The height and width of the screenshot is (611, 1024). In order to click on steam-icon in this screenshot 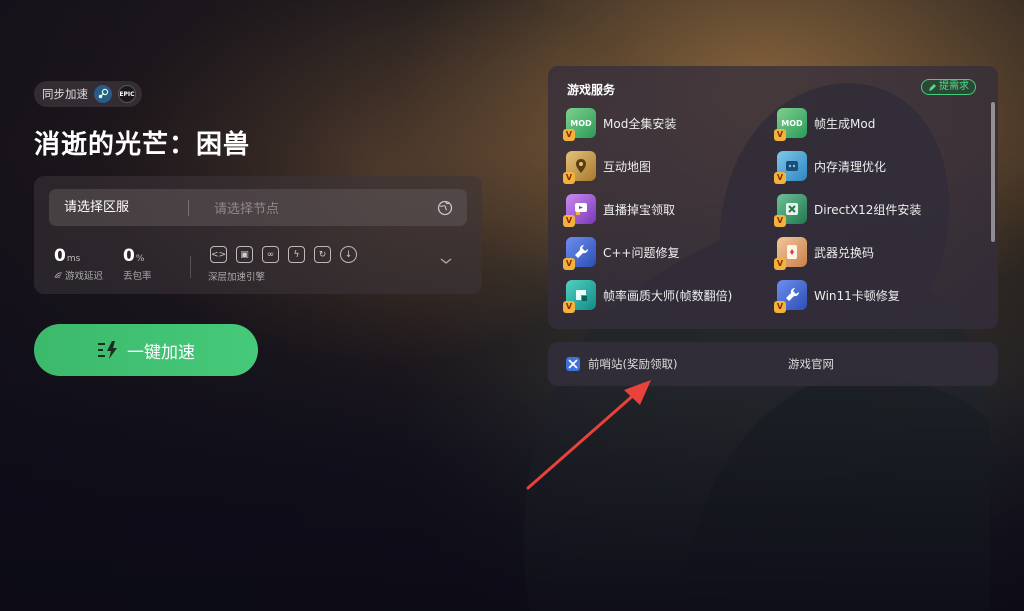, I will do `click(103, 94)`.